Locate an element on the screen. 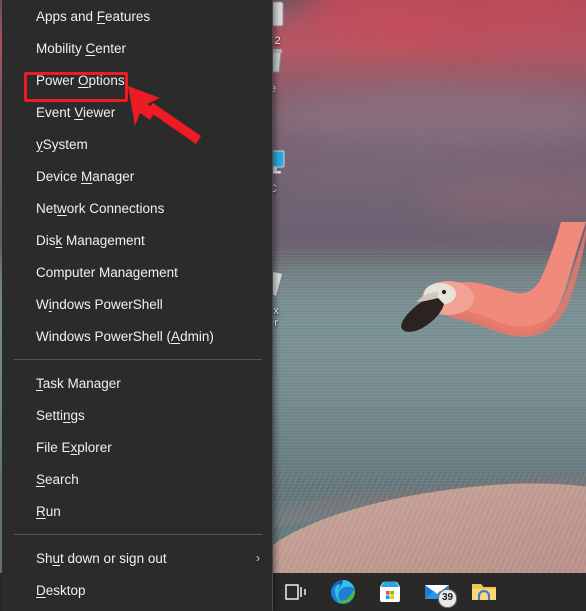 Image resolution: width=586 pixels, height=611 pixels. menu-item-label: Settings is located at coordinates (60, 415).